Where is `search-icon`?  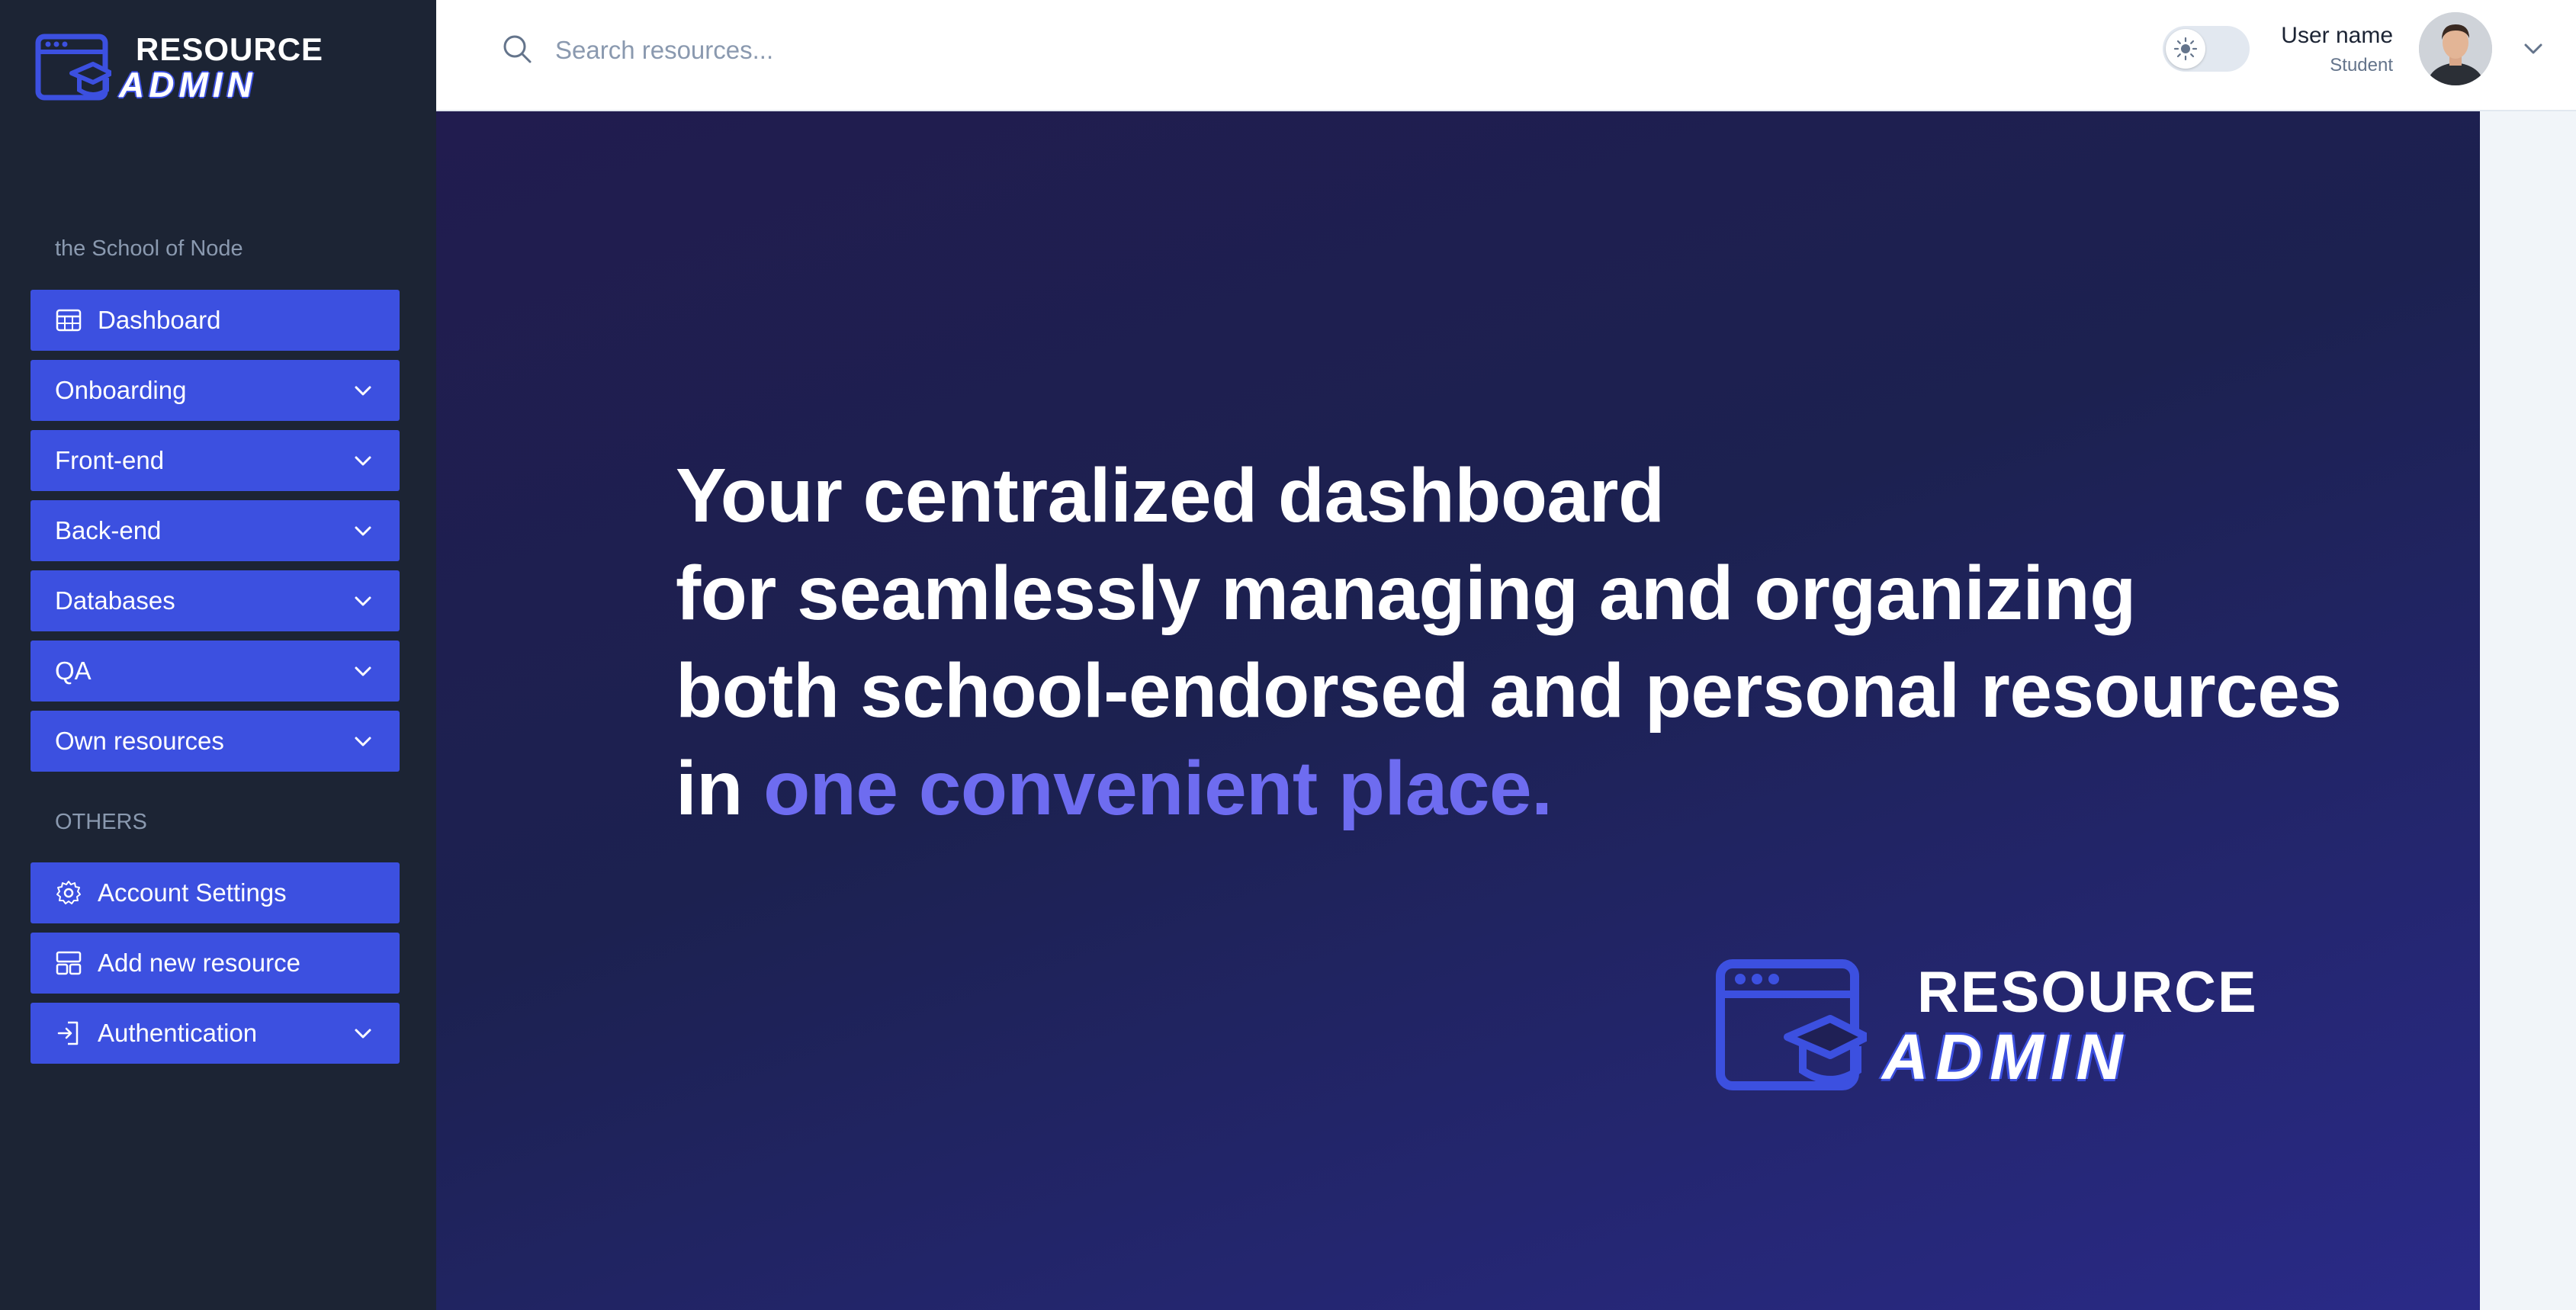 search-icon is located at coordinates (517, 49).